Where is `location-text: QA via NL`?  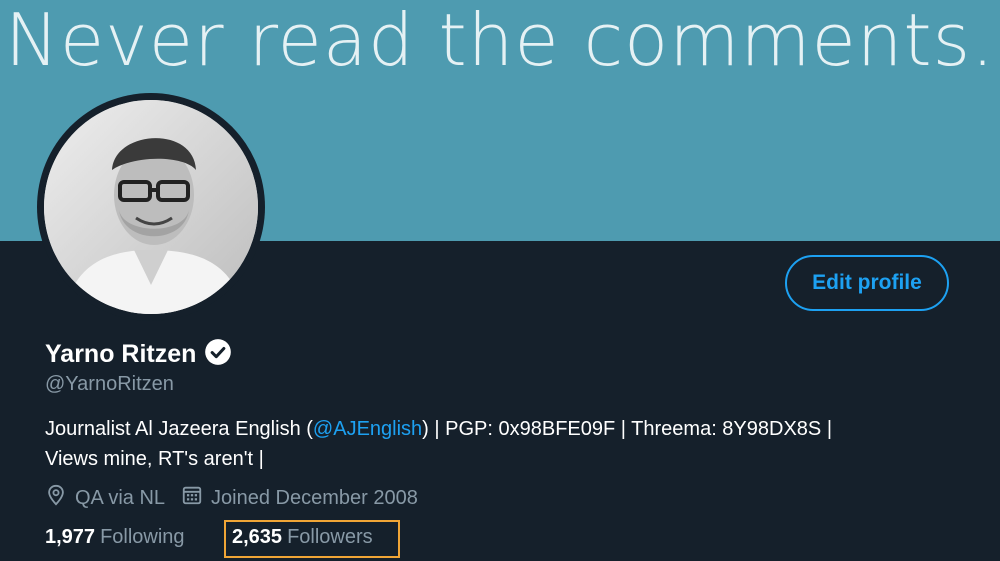
location-text: QA via NL is located at coordinates (120, 497).